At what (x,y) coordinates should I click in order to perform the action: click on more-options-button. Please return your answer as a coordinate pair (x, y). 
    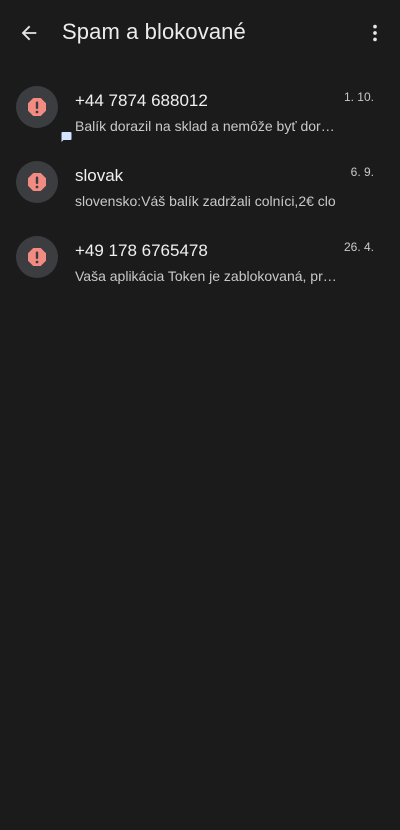
    Looking at the image, I should click on (375, 33).